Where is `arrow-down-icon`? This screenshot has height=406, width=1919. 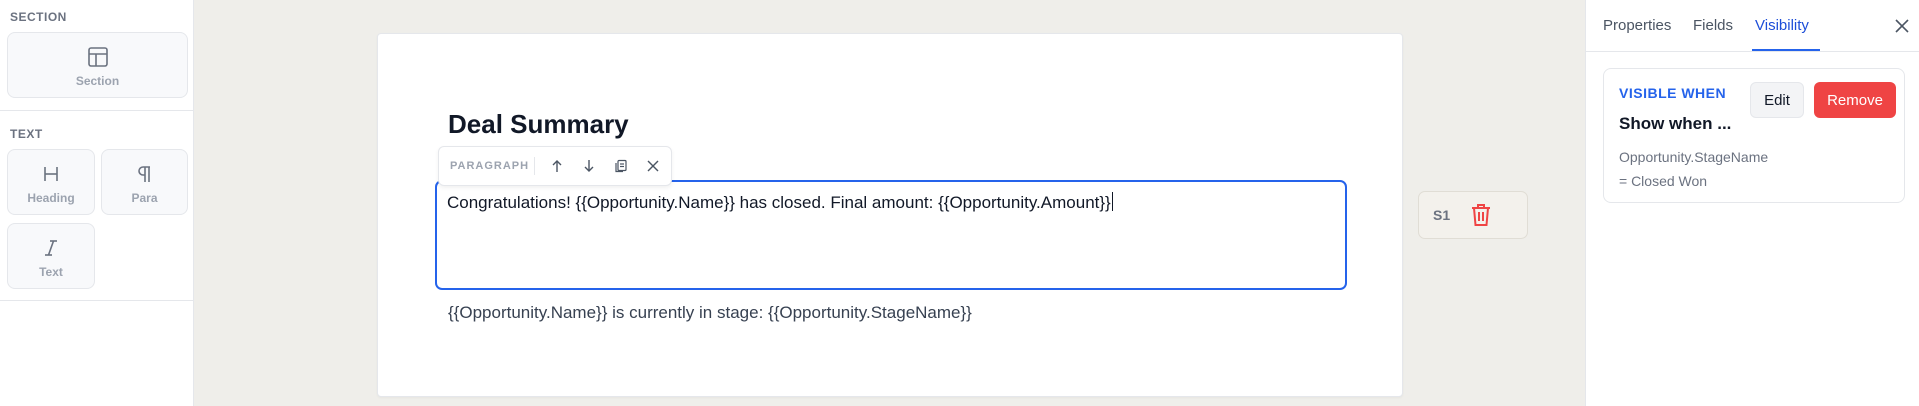
arrow-down-icon is located at coordinates (589, 166).